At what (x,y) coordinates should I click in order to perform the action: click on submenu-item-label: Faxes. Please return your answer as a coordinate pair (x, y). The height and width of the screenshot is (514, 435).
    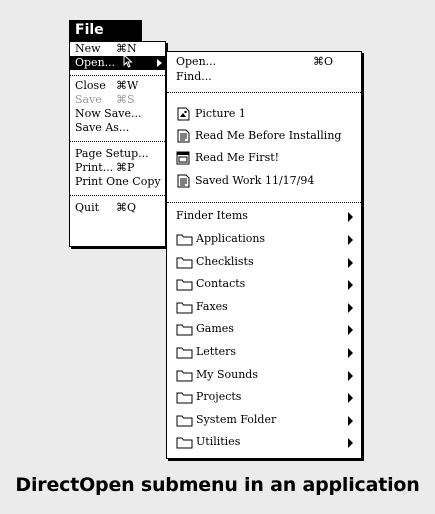
    Looking at the image, I should click on (212, 306).